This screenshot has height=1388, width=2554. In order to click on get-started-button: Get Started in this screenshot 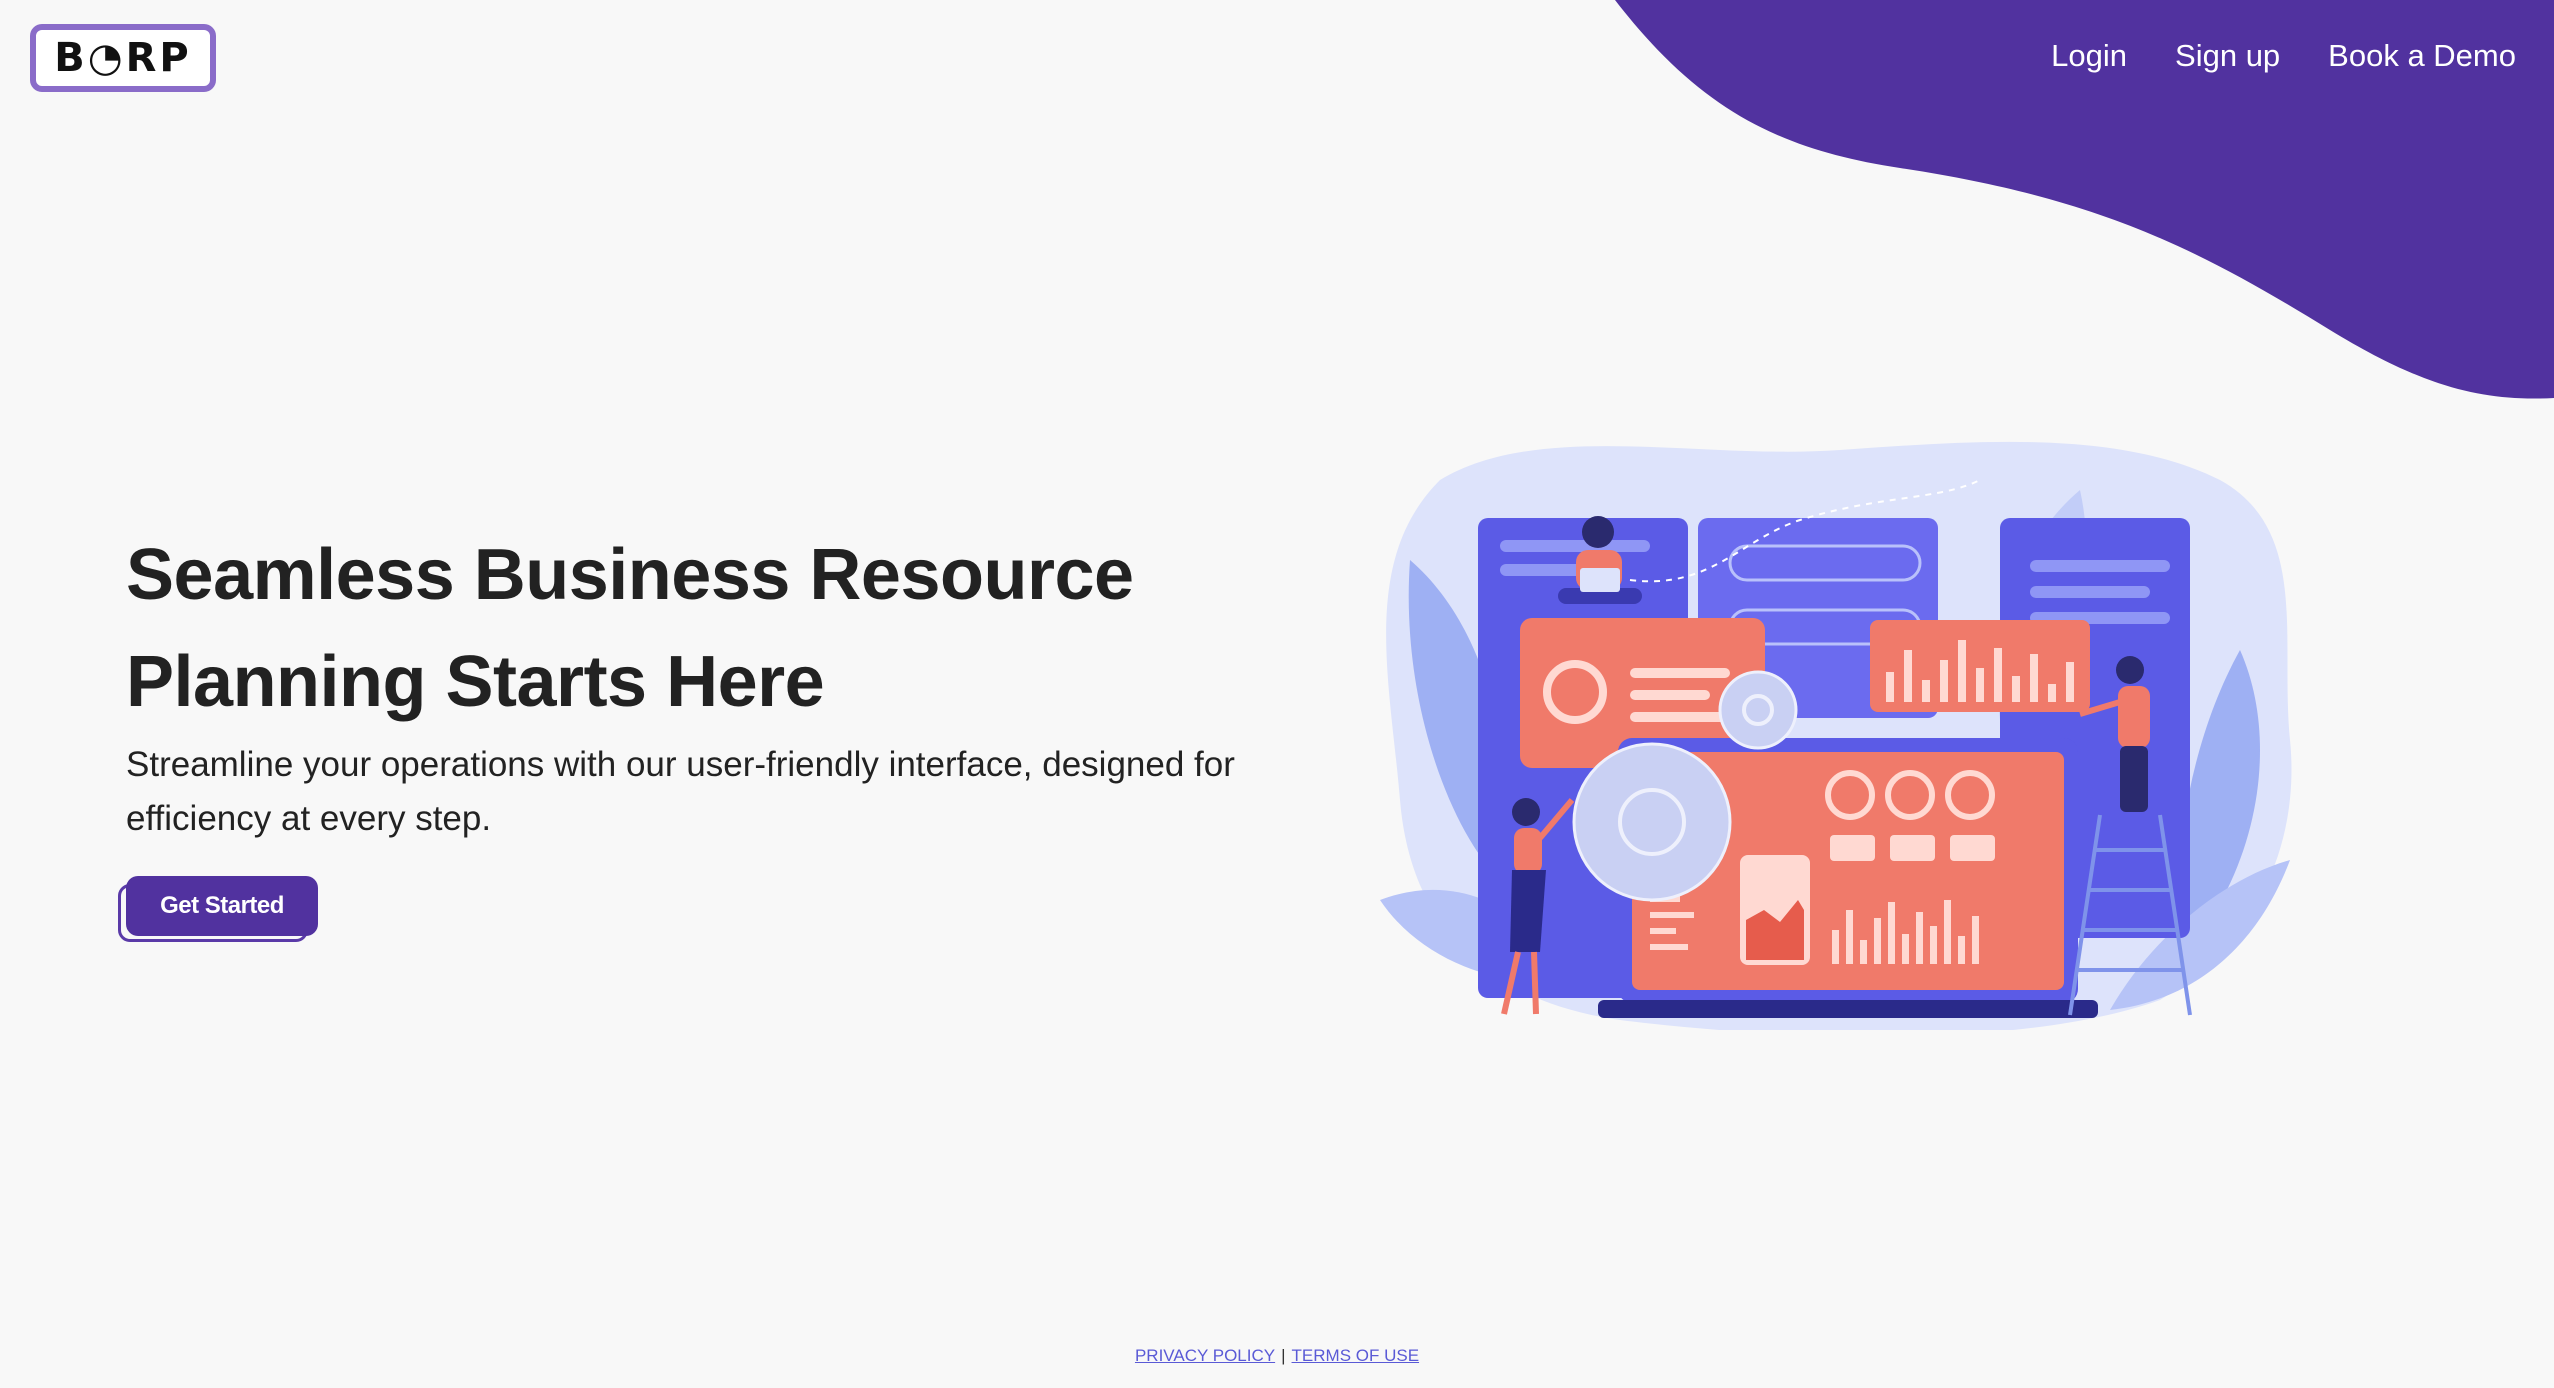, I will do `click(222, 906)`.